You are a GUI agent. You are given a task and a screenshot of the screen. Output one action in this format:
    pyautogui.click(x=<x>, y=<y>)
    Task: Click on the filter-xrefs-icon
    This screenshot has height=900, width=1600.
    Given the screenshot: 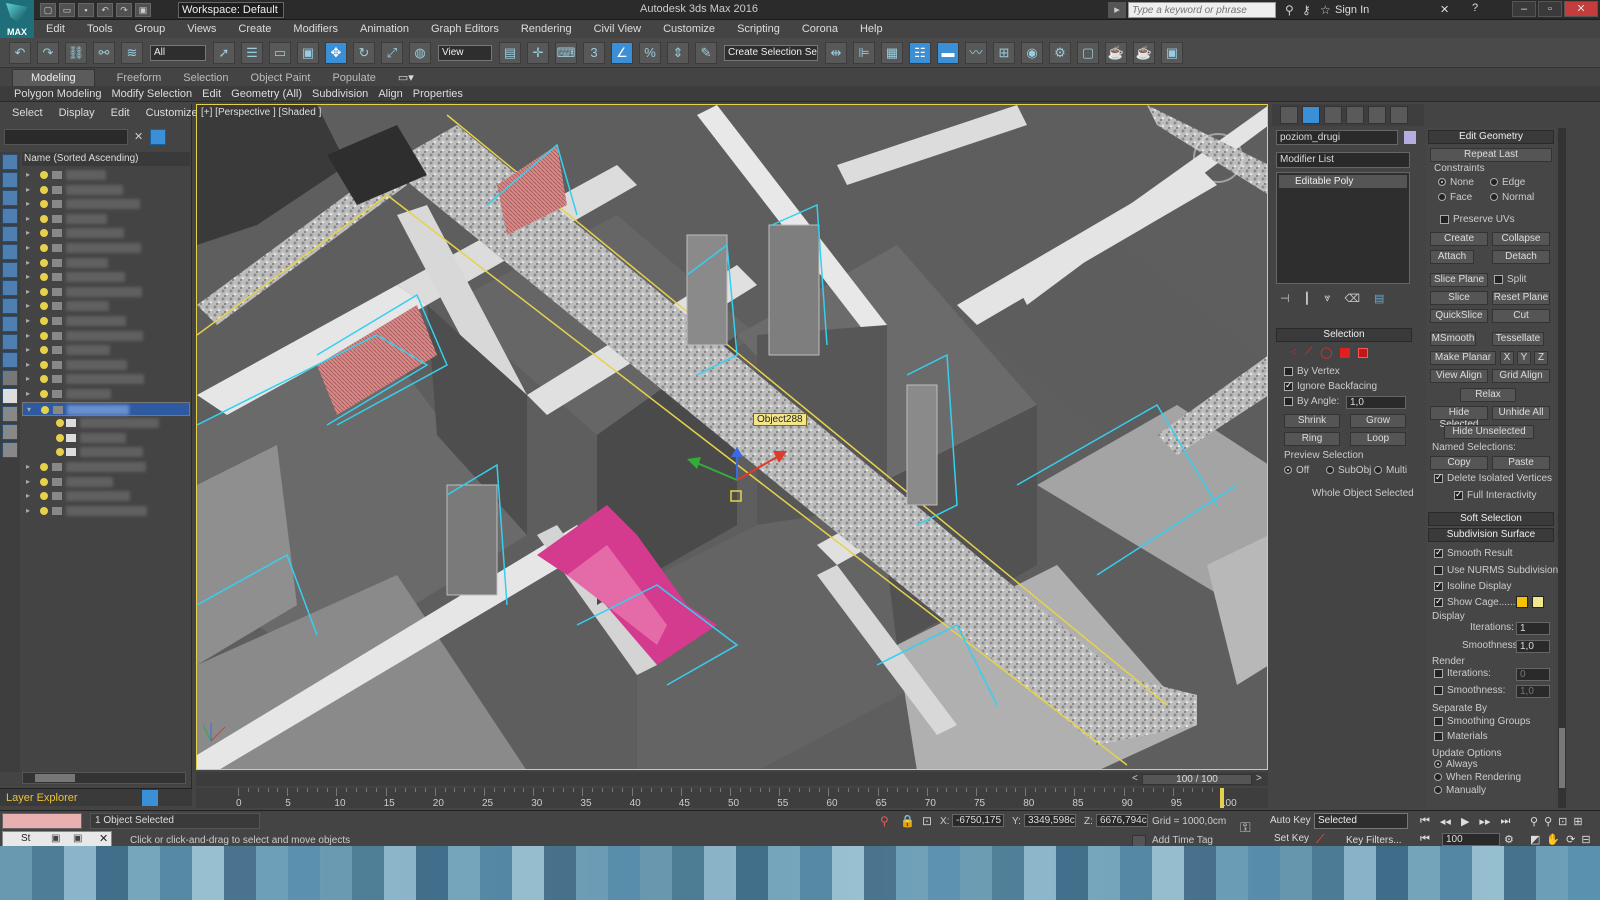 What is the action you would take?
    pyautogui.click(x=10, y=288)
    